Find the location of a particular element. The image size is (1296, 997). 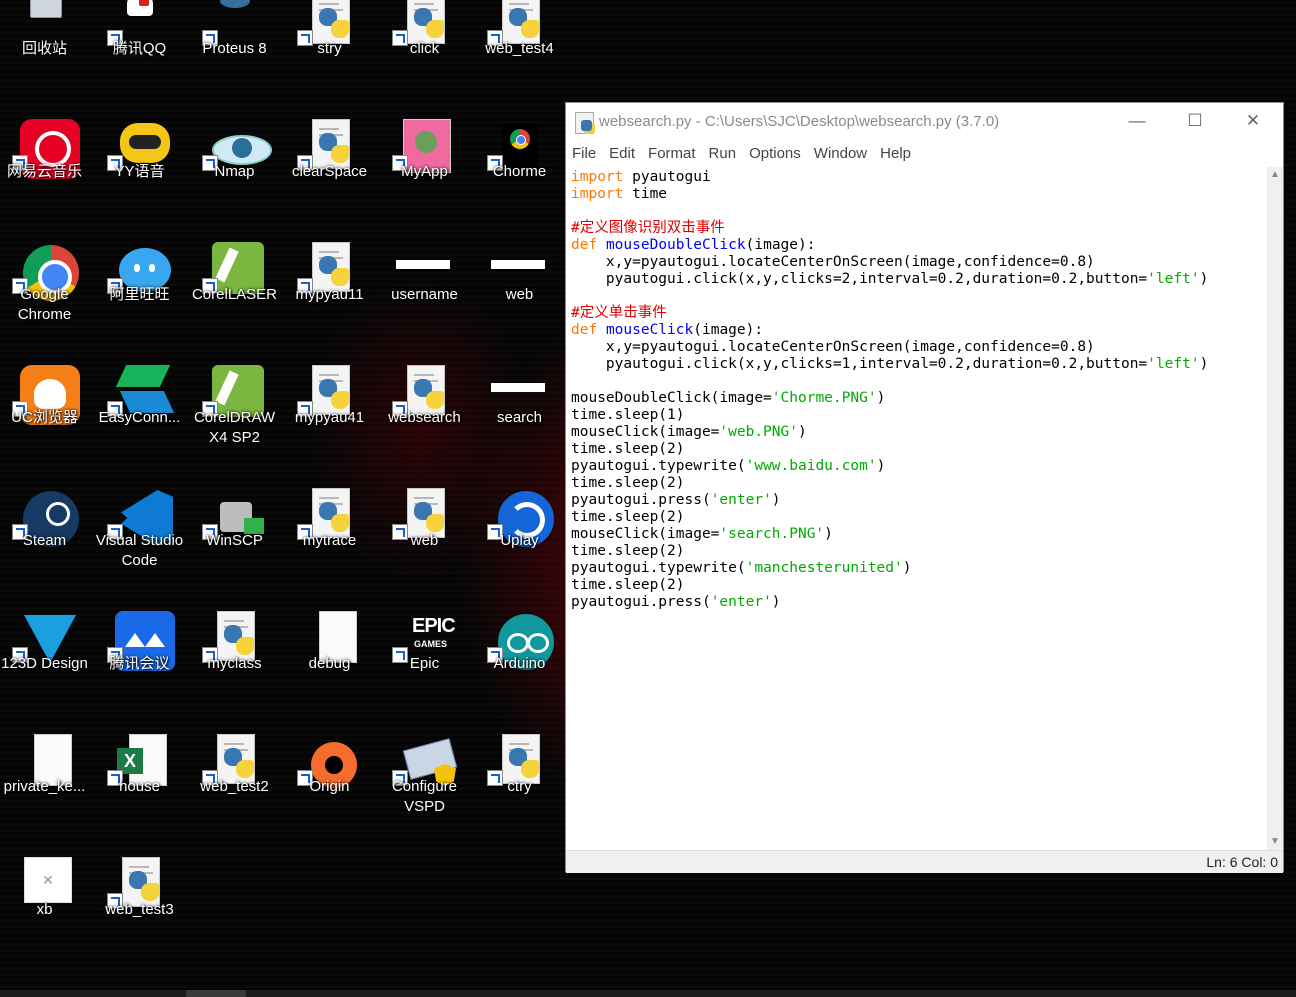

menu-window: Window is located at coordinates (841, 154).